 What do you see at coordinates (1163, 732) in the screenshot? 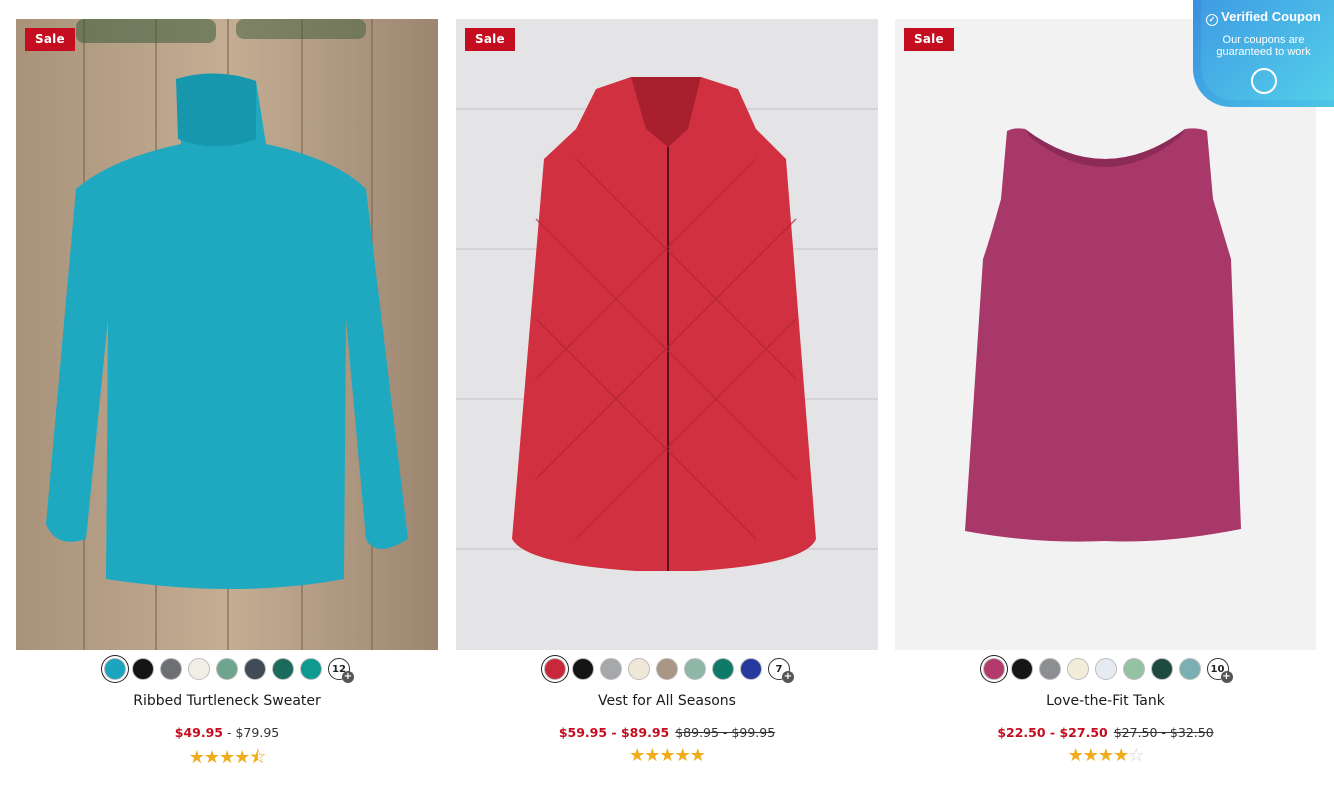
I see `original-price: $27.50 - $32.50` at bounding box center [1163, 732].